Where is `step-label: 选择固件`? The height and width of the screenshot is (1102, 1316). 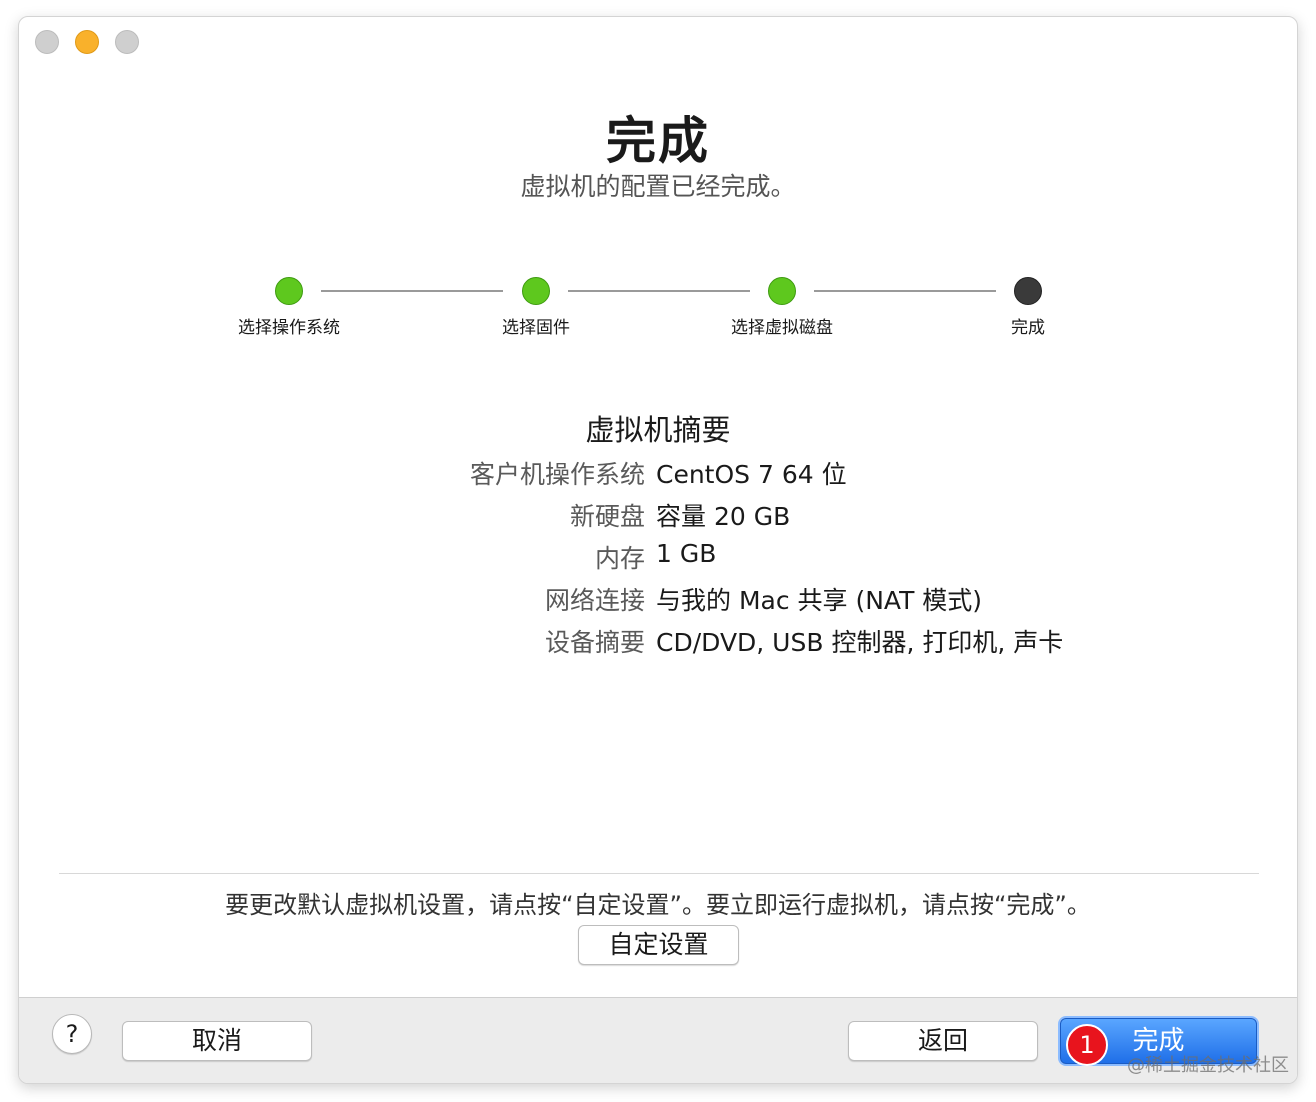
step-label: 选择固件 is located at coordinates (536, 328).